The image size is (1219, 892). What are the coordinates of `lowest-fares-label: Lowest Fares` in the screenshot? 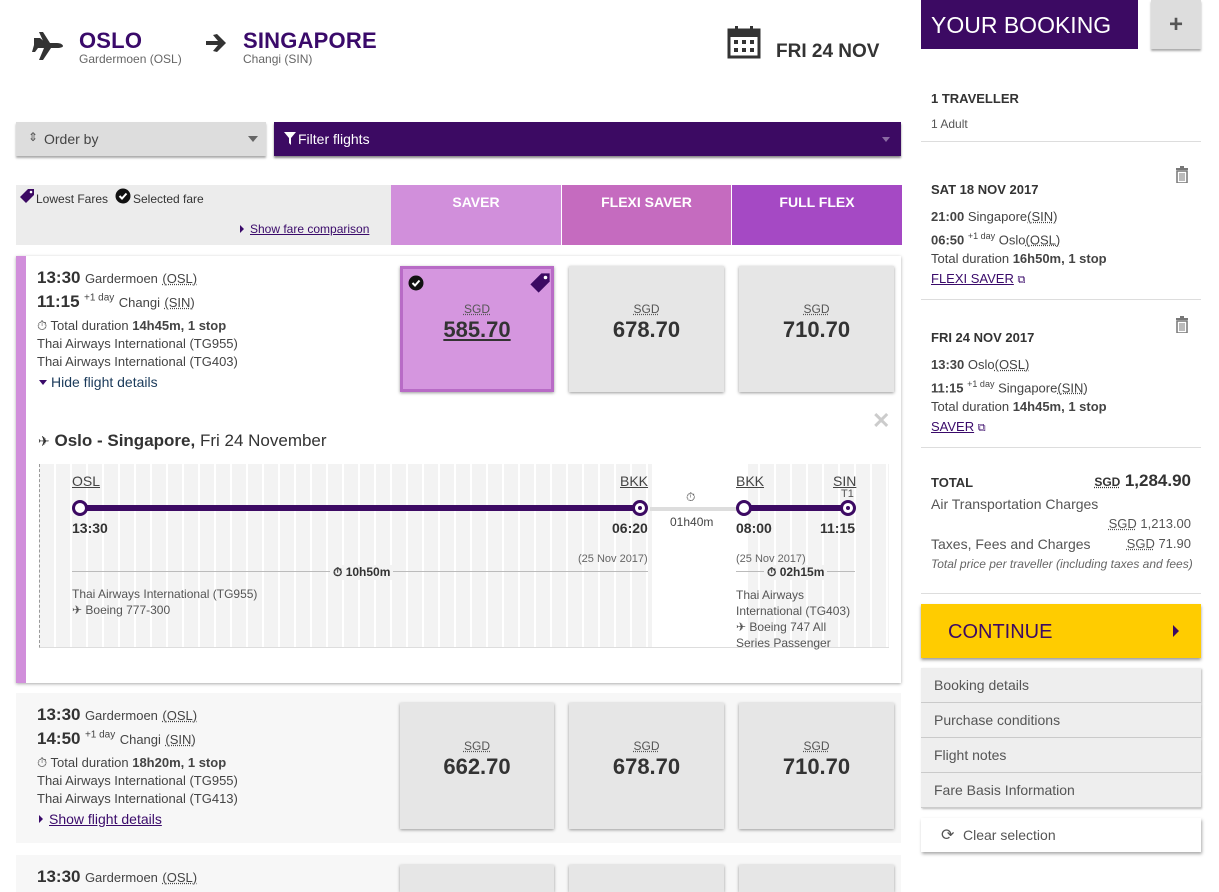 It's located at (72, 199).